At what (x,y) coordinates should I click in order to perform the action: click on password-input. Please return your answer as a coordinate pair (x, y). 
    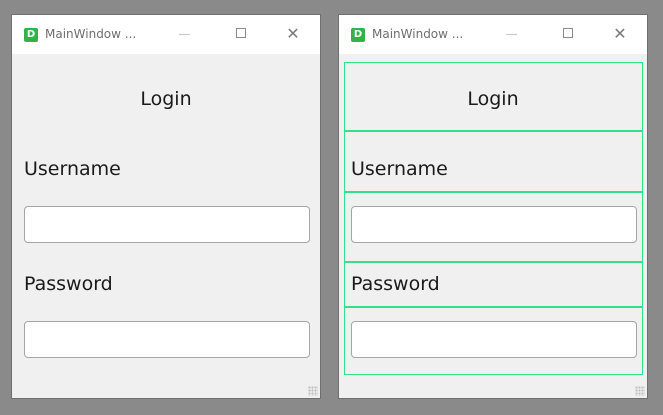
    Looking at the image, I should click on (167, 339).